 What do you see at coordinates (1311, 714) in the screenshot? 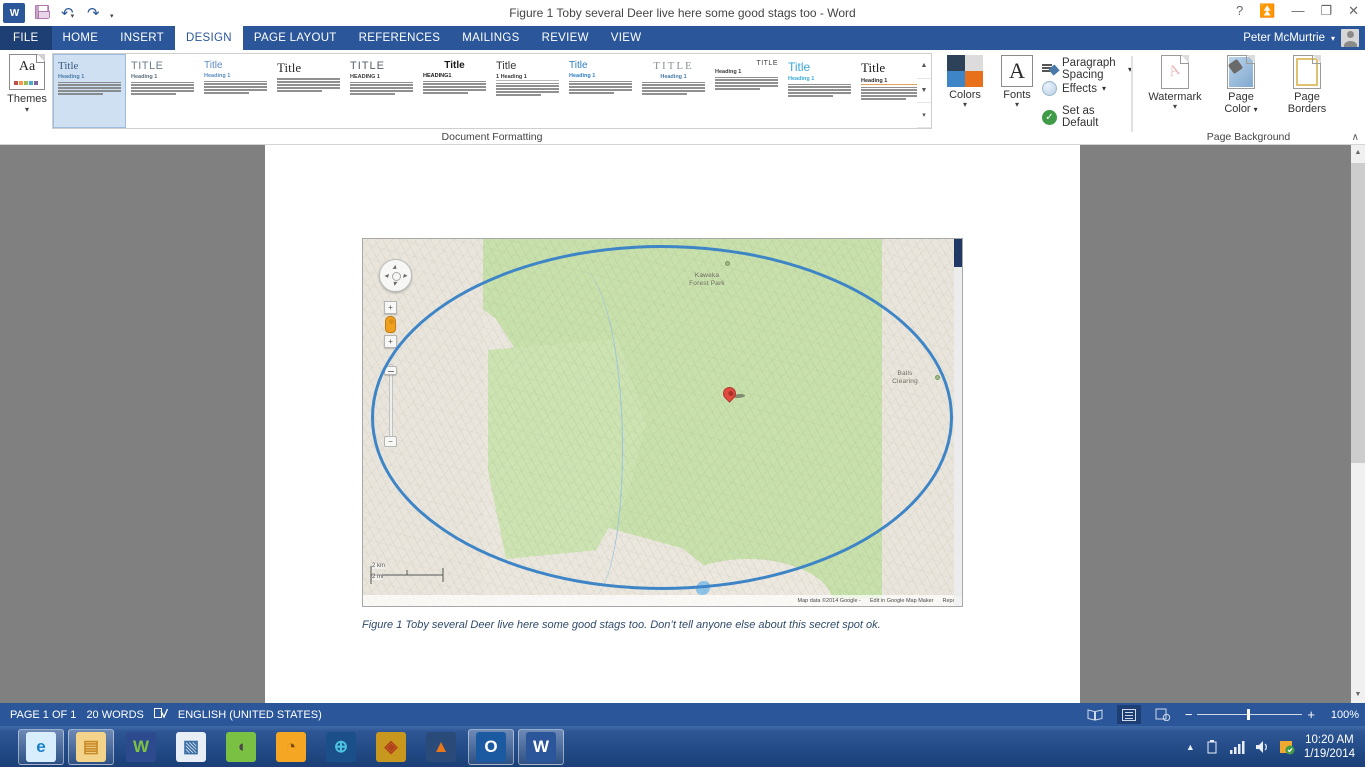
I see `zoom-in-button: +` at bounding box center [1311, 714].